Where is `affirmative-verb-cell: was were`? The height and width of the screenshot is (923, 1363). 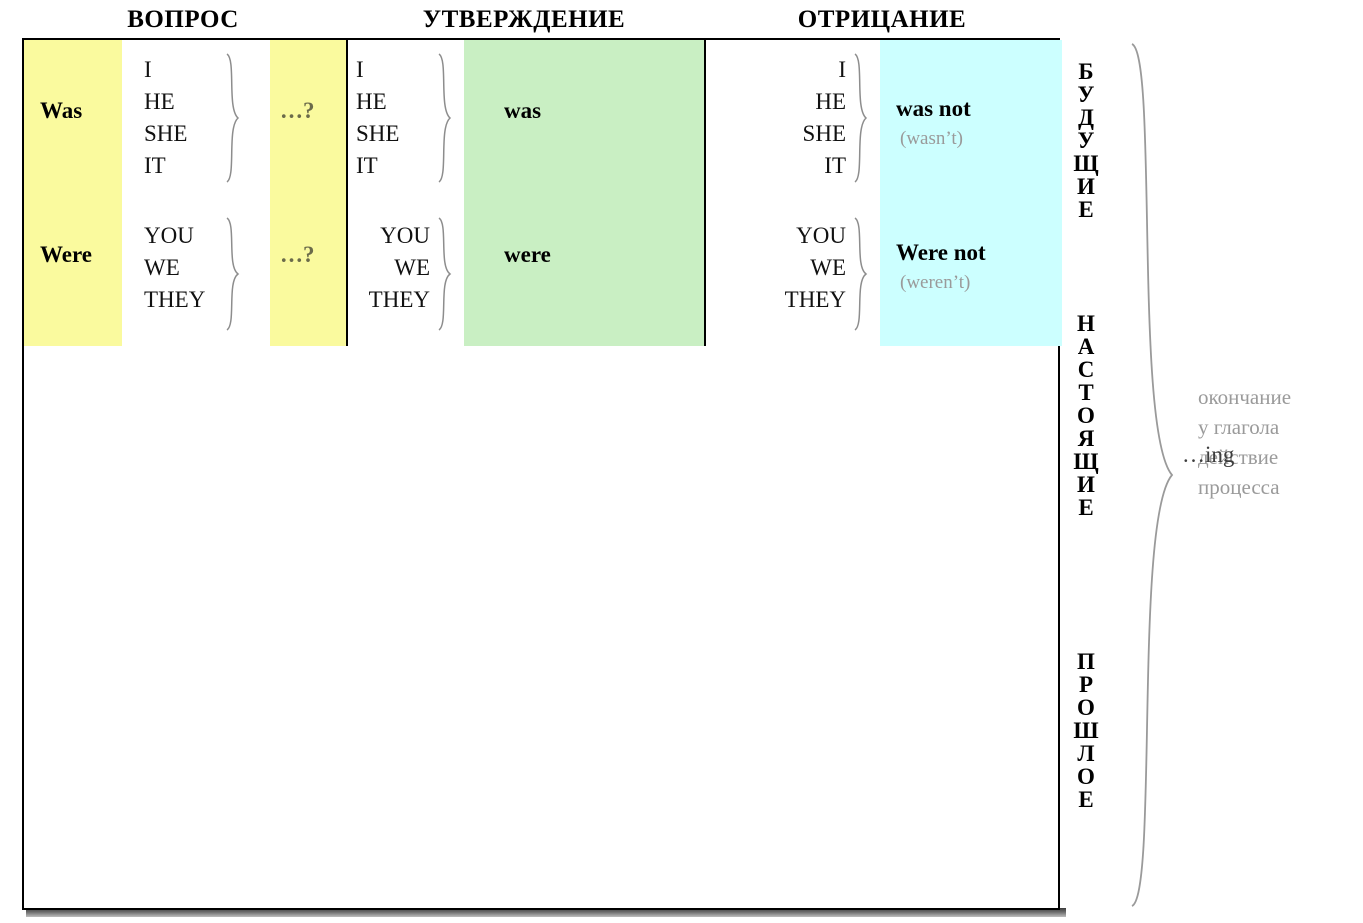 affirmative-verb-cell: was were is located at coordinates (584, 193).